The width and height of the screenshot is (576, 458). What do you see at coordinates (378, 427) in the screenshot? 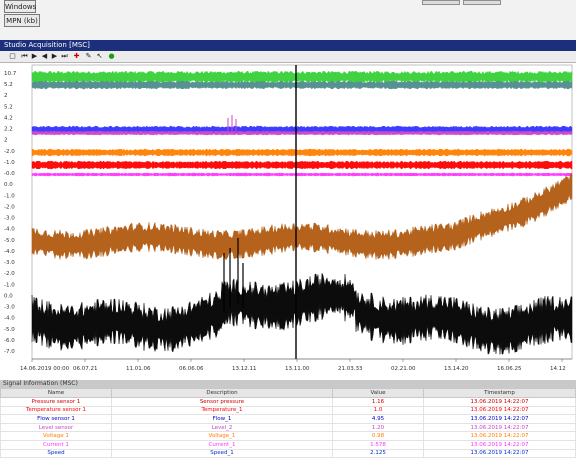
I see `cell-value: 1.20` at bounding box center [378, 427].